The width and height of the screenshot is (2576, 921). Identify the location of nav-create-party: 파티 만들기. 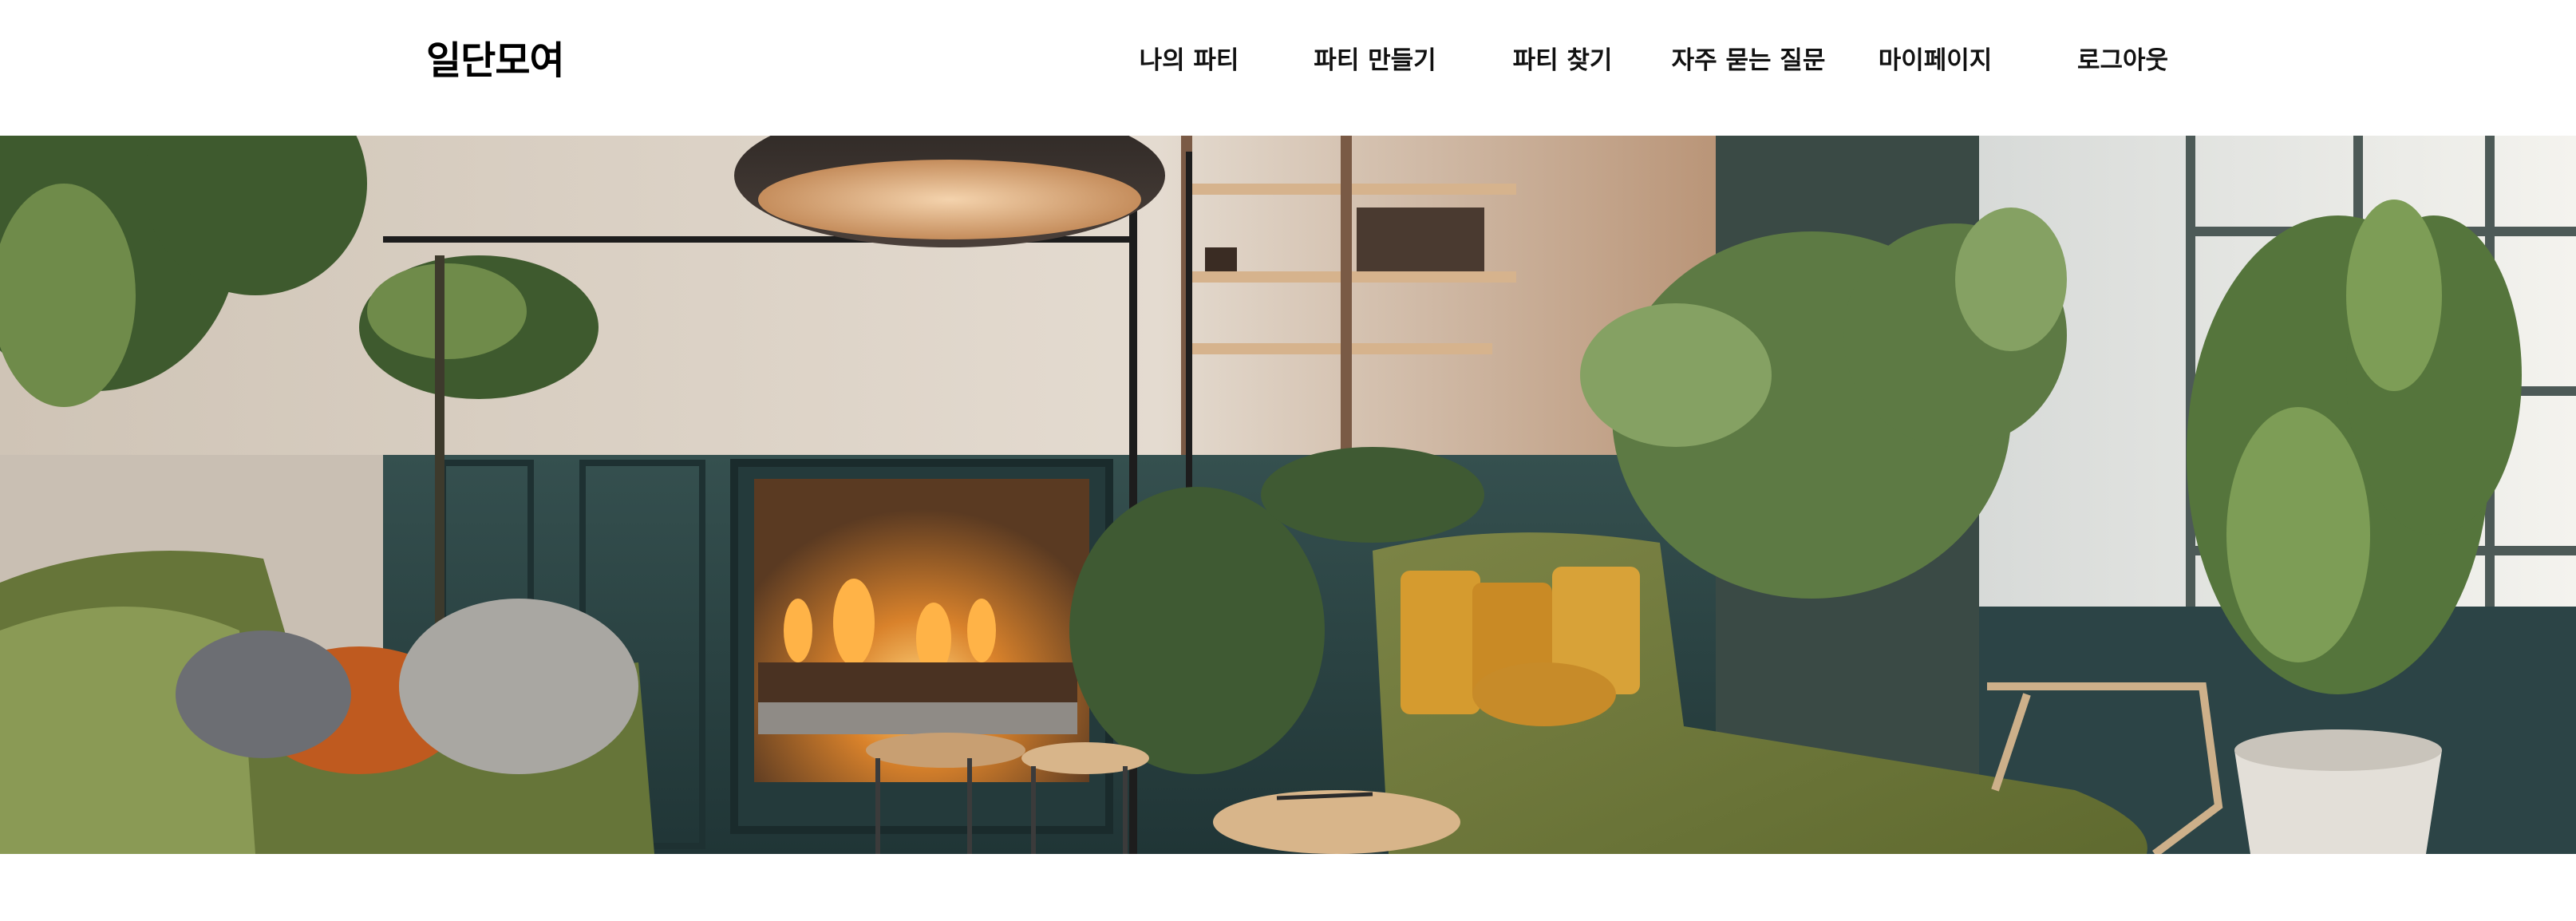
(1375, 61).